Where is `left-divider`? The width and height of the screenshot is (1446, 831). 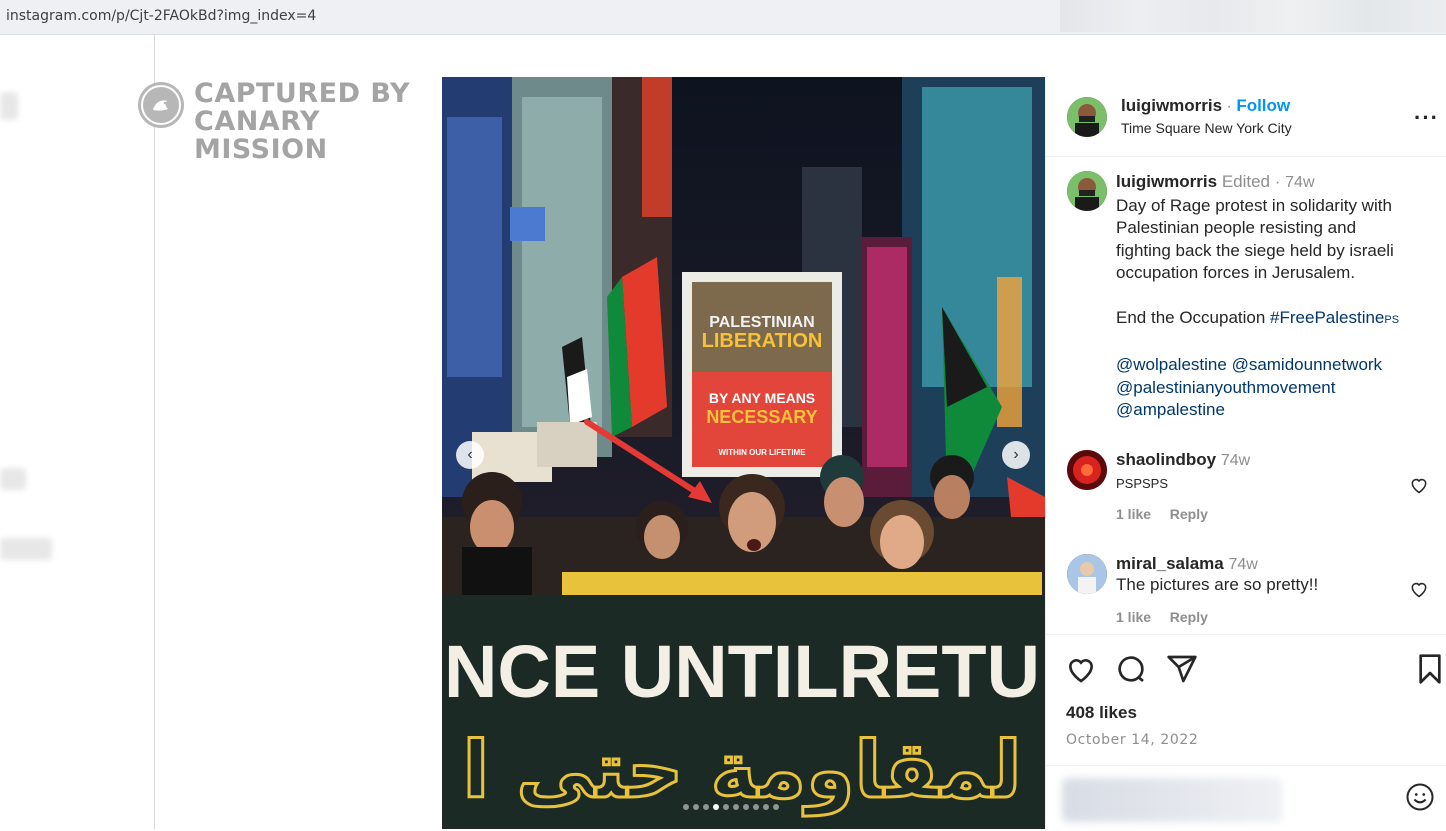 left-divider is located at coordinates (154, 431).